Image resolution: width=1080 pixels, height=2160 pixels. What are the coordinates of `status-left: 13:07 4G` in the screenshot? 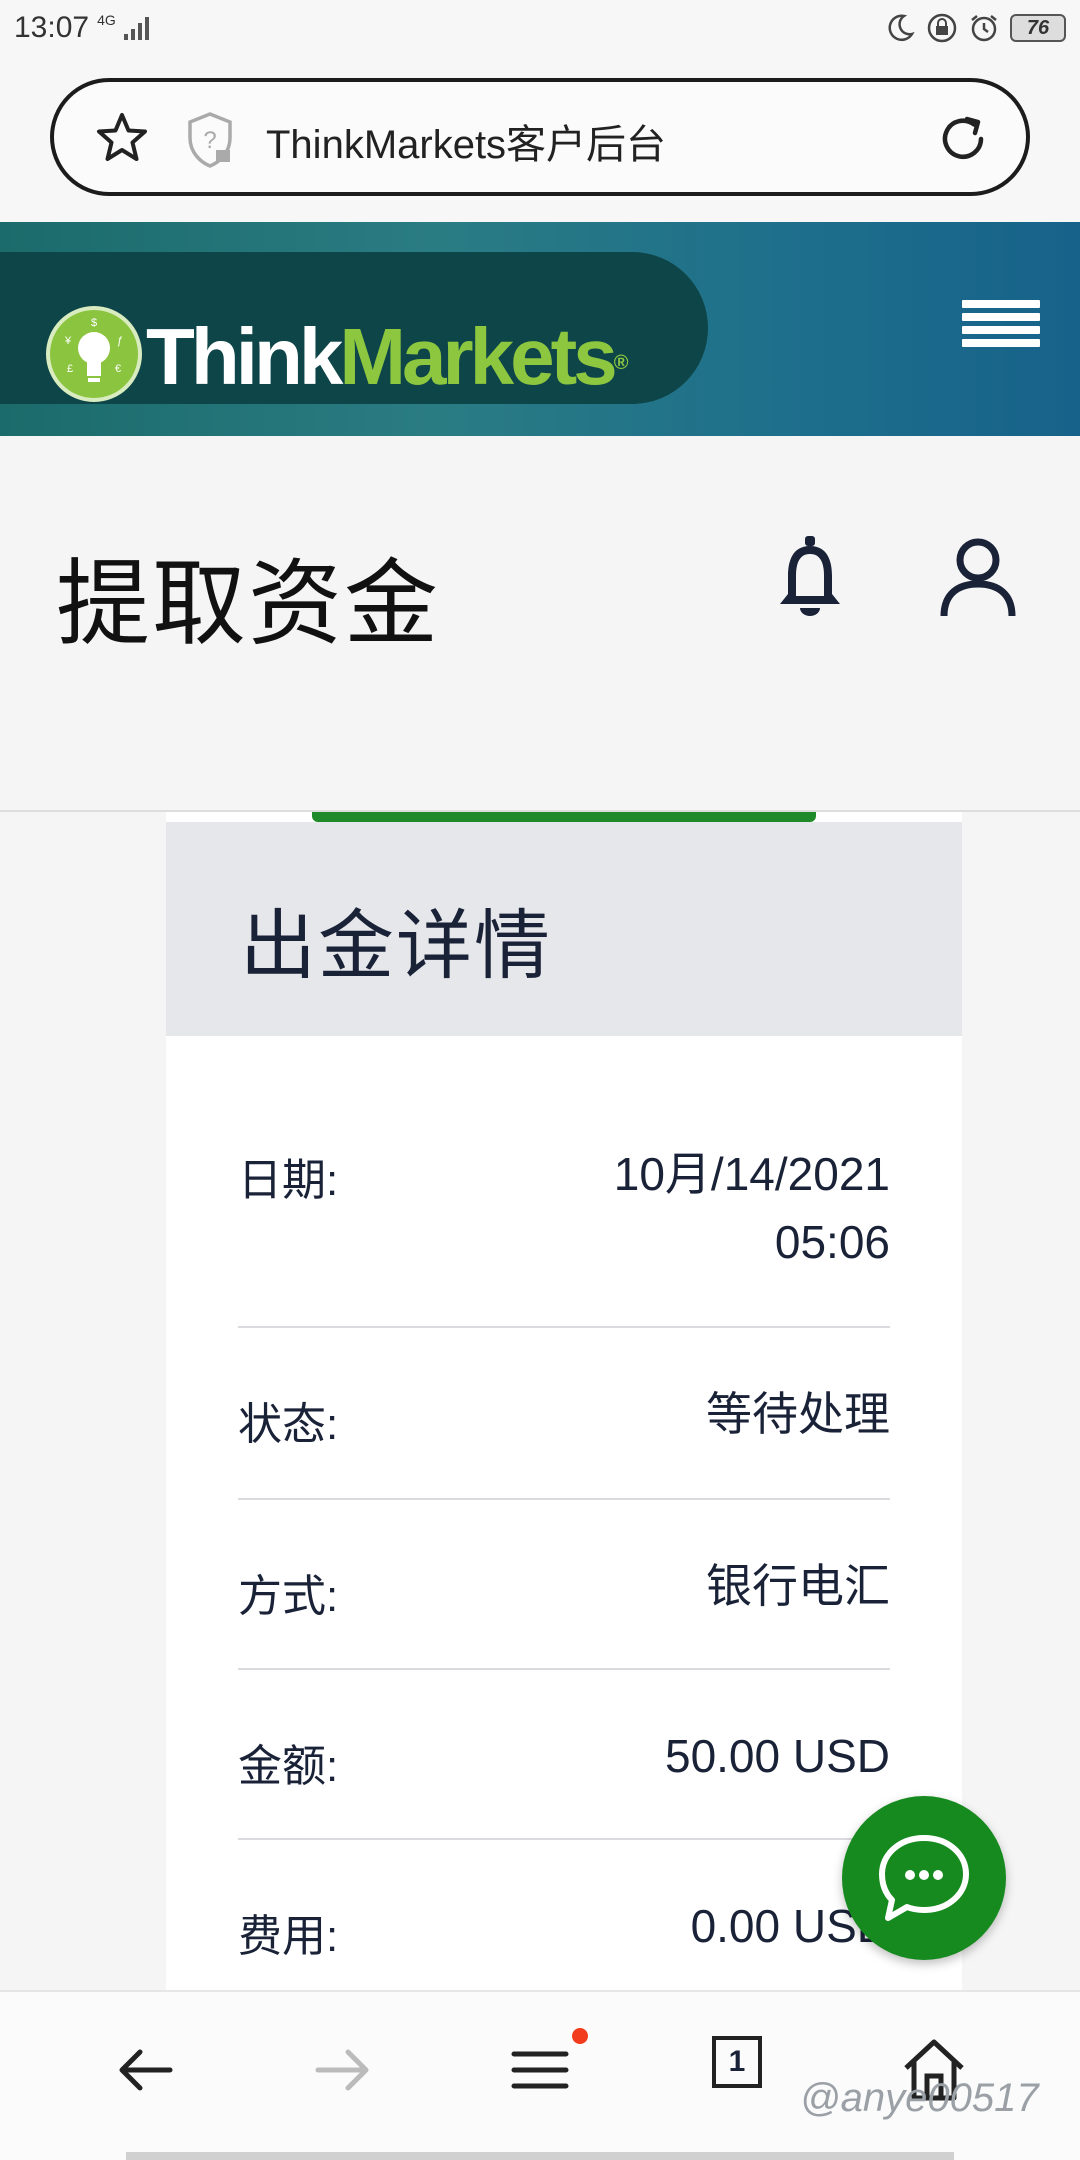 It's located at (81, 28).